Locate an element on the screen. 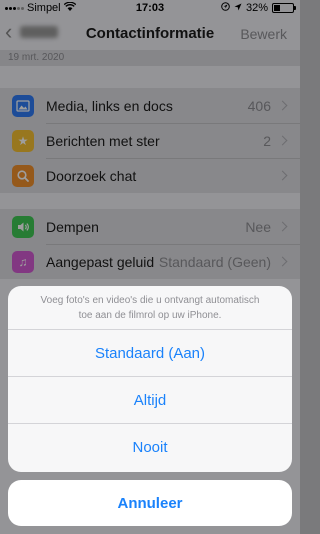 This screenshot has height=534, width=320. option-always-button: Altijd is located at coordinates (150, 399).